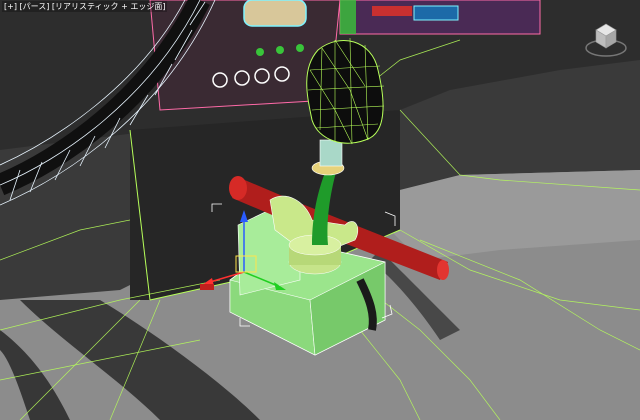 The width and height of the screenshot is (640, 420). Describe the element at coordinates (348, 17) in the screenshot. I see `upper-panel-green` at that location.